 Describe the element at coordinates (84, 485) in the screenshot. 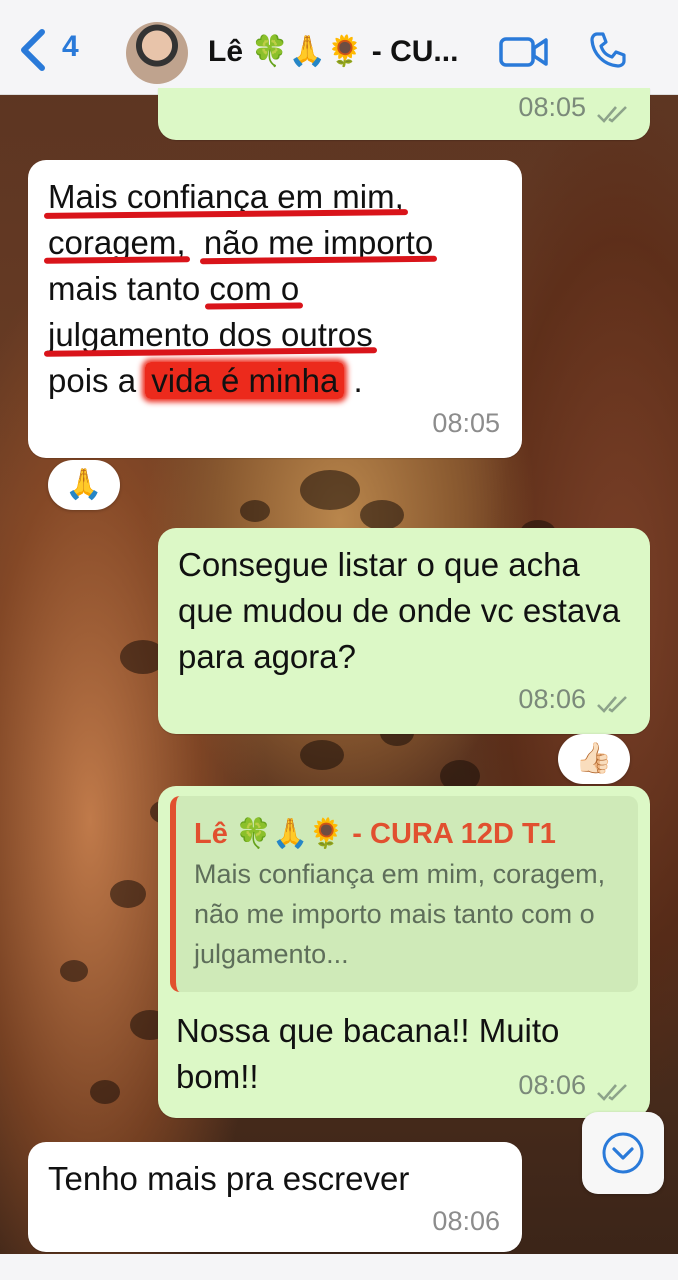

I see `reaction-badge: 🙏` at that location.